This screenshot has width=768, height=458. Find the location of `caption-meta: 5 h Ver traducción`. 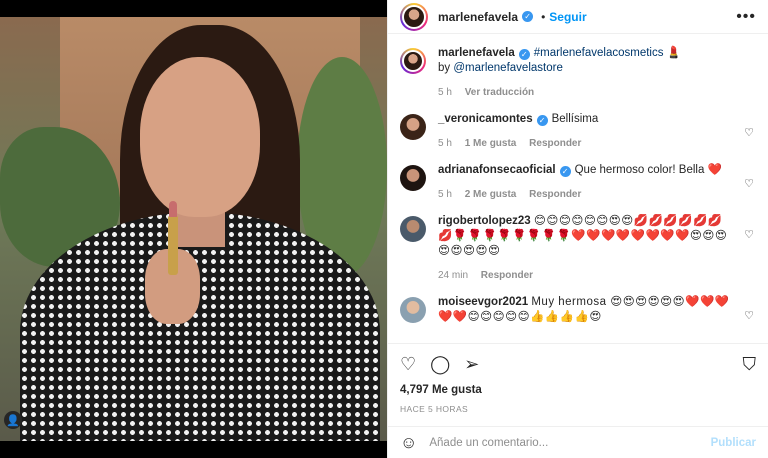

caption-meta: 5 h Ver traducción is located at coordinates (587, 92).